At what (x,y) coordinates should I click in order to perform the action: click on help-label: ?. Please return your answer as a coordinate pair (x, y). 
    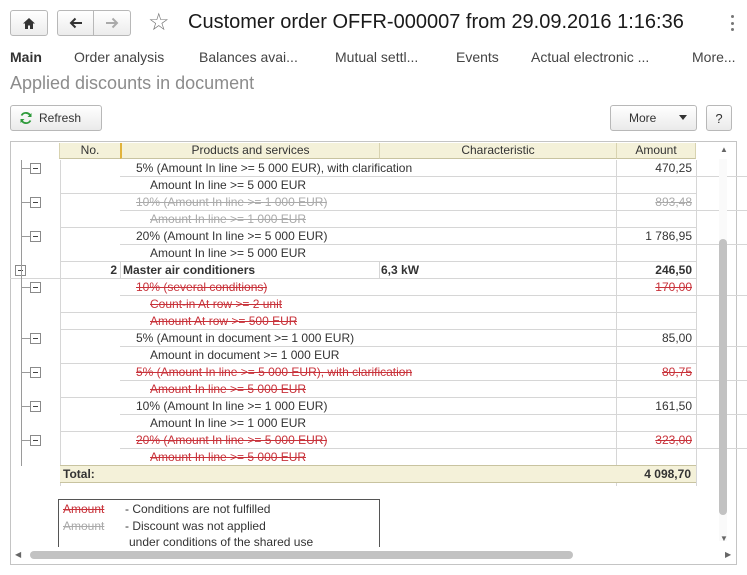
    Looking at the image, I should click on (719, 118).